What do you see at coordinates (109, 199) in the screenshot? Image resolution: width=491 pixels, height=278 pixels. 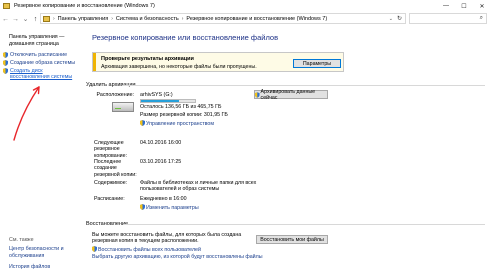 I see `schedule-label: Расписание:` at bounding box center [109, 199].